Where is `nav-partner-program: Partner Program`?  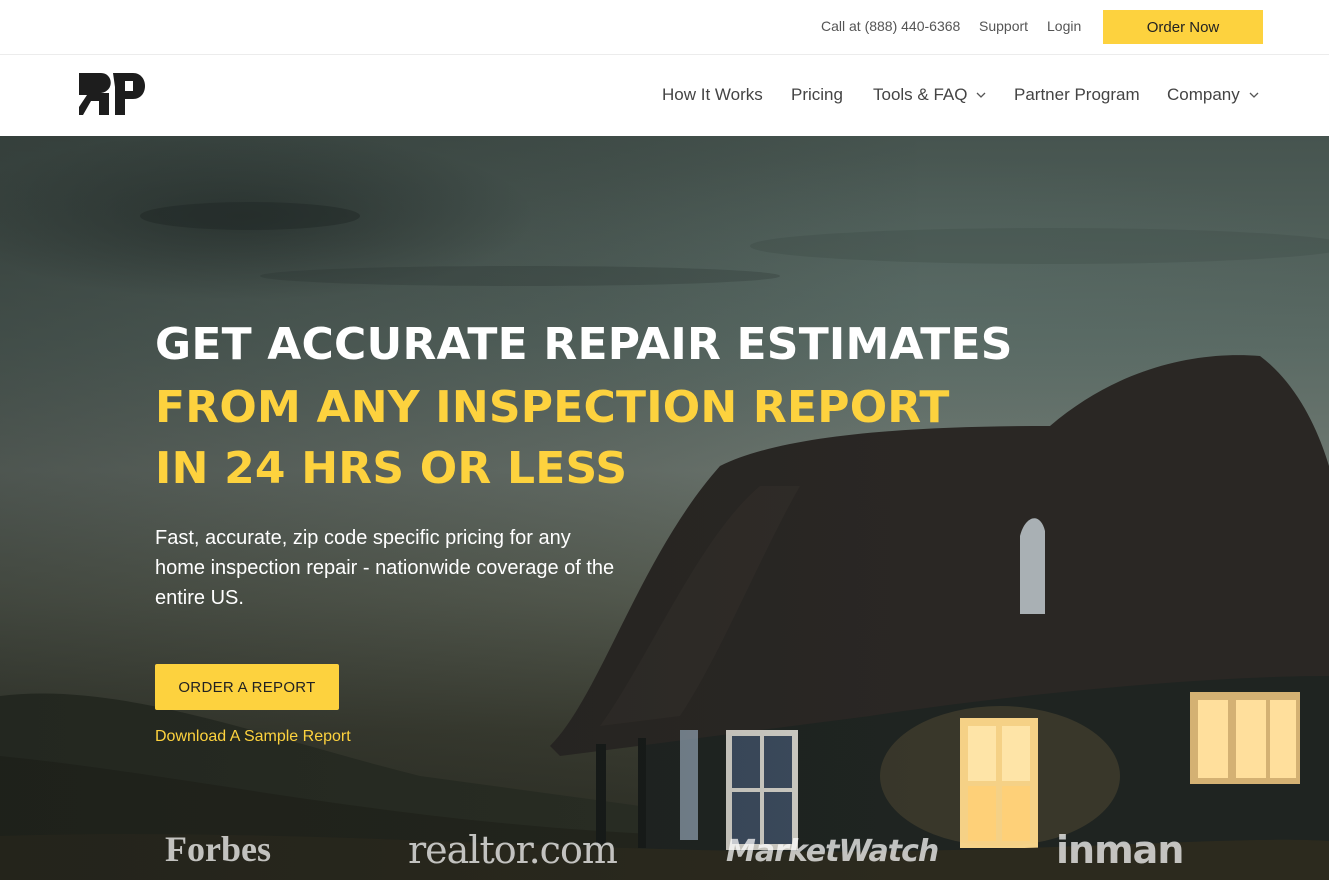 nav-partner-program: Partner Program is located at coordinates (1077, 95).